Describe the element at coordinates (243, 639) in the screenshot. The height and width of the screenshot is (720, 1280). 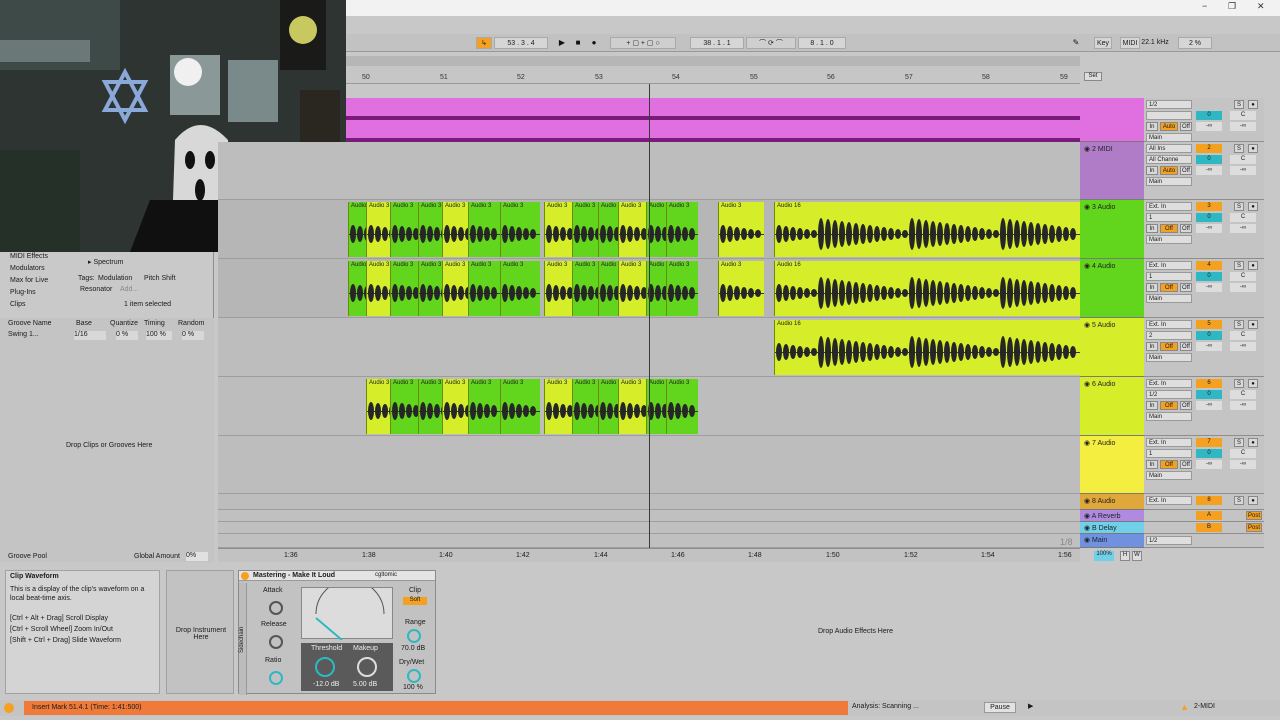
I see `sidechain-strip: Sidechain` at that location.